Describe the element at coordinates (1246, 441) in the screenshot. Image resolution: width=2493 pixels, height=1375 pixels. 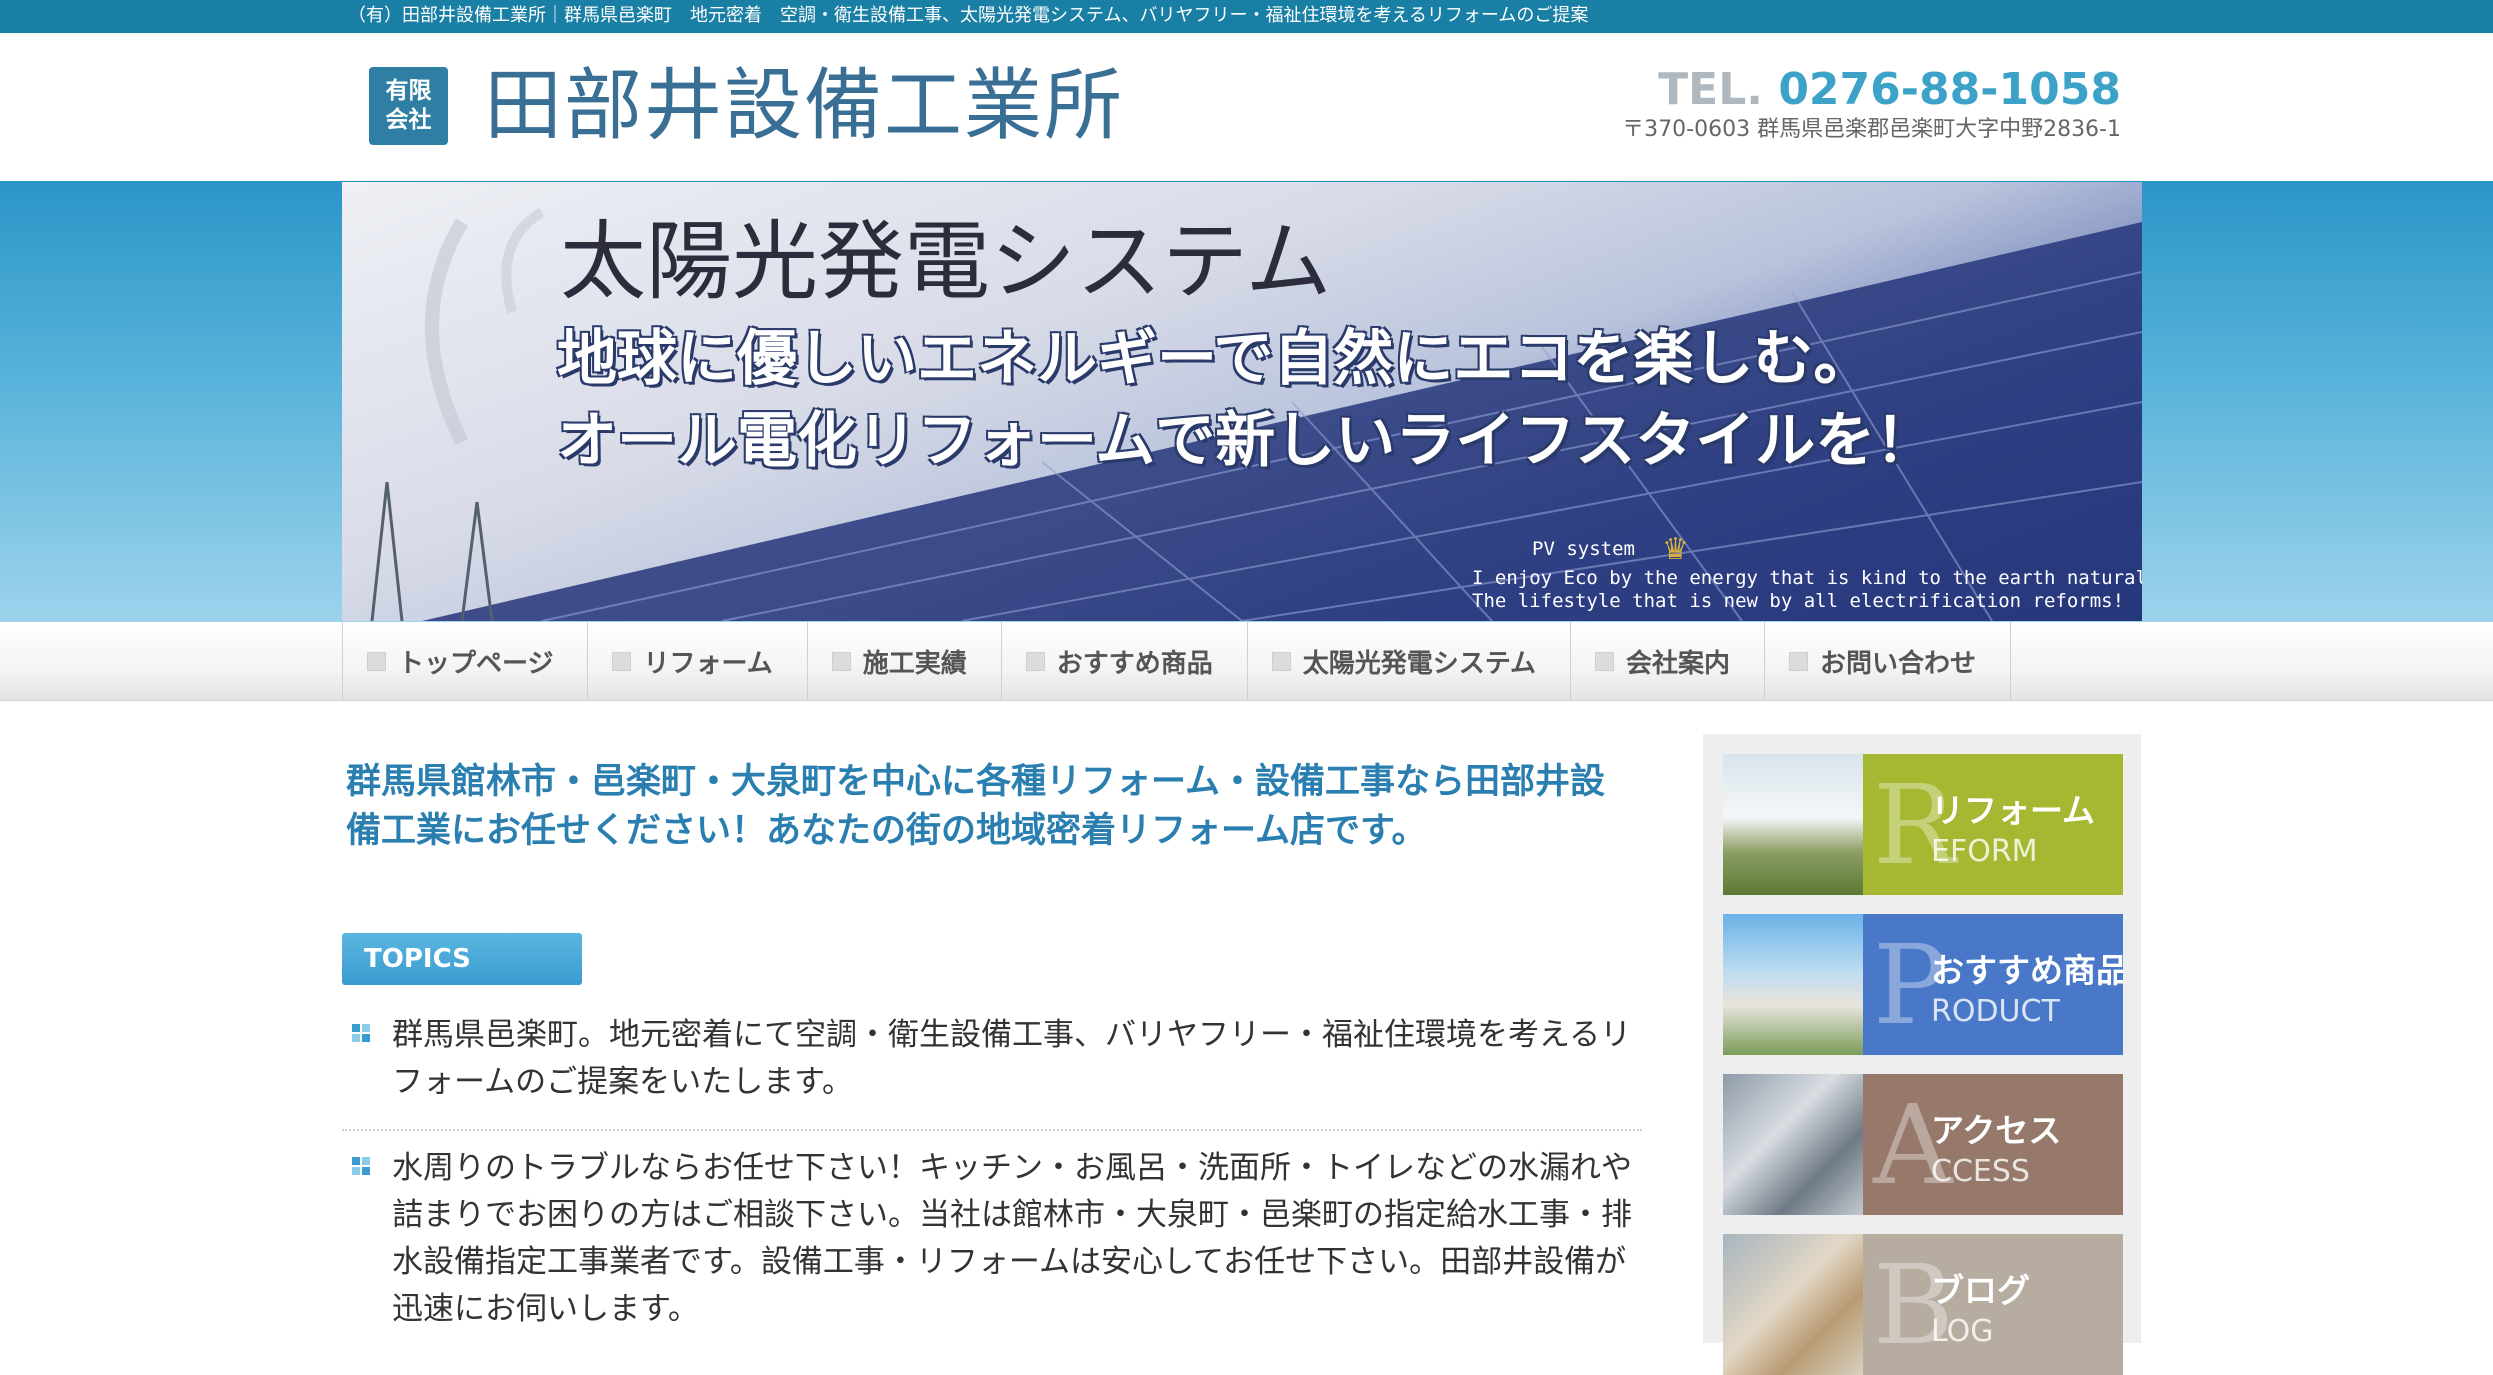
I see `banner-subtitle-2: オール電化リフォームで新しいライフスタイルを！` at that location.